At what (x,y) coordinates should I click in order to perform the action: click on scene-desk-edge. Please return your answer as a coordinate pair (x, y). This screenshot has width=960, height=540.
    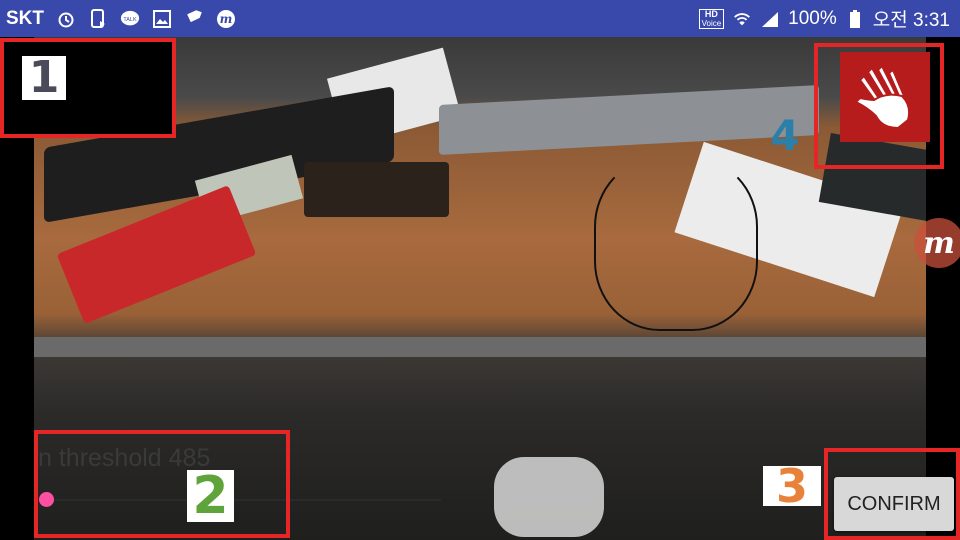
    Looking at the image, I should click on (480, 347).